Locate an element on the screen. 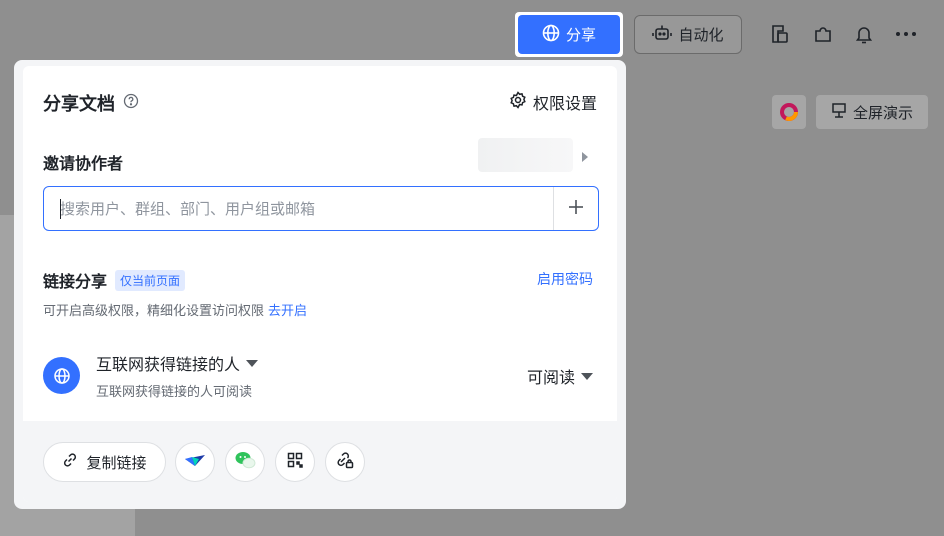 The image size is (944, 536). enable-advanced-link: 去开启 is located at coordinates (287, 311).